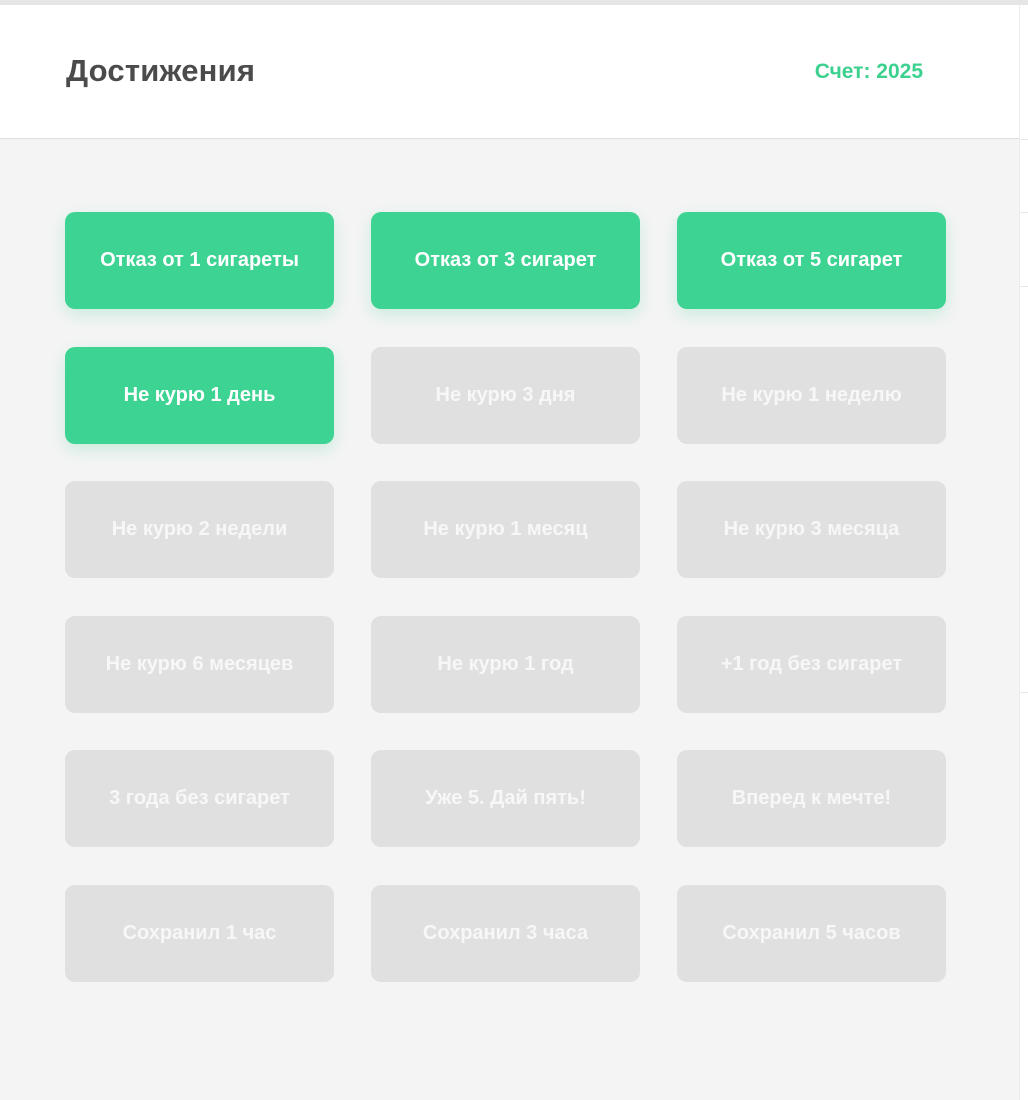 The width and height of the screenshot is (1028, 1100). Describe the element at coordinates (505, 260) in the screenshot. I see `achievement-badge: Отказ от 3 сигарет` at that location.